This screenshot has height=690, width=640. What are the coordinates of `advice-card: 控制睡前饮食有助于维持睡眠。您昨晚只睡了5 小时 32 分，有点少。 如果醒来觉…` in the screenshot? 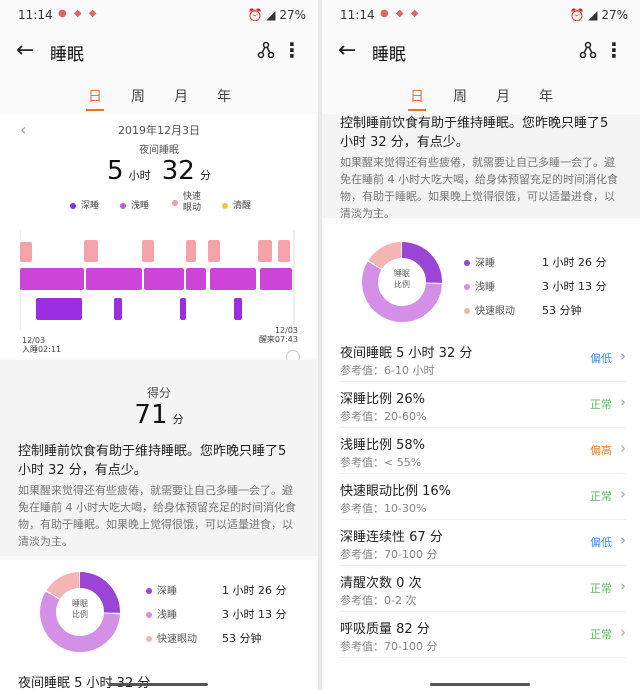 It's located at (481, 167).